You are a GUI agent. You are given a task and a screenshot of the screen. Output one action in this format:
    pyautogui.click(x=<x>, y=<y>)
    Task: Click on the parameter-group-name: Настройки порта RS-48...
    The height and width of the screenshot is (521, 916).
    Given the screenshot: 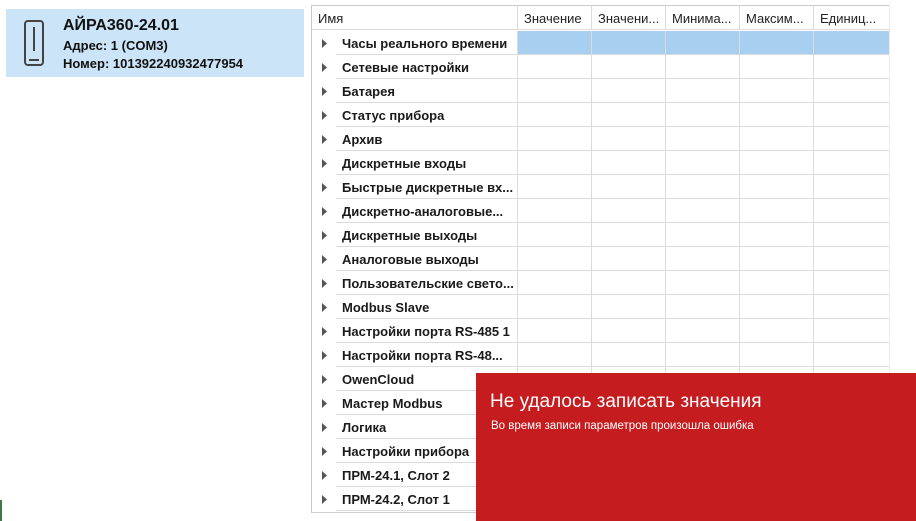 What is the action you would take?
    pyautogui.click(x=427, y=355)
    